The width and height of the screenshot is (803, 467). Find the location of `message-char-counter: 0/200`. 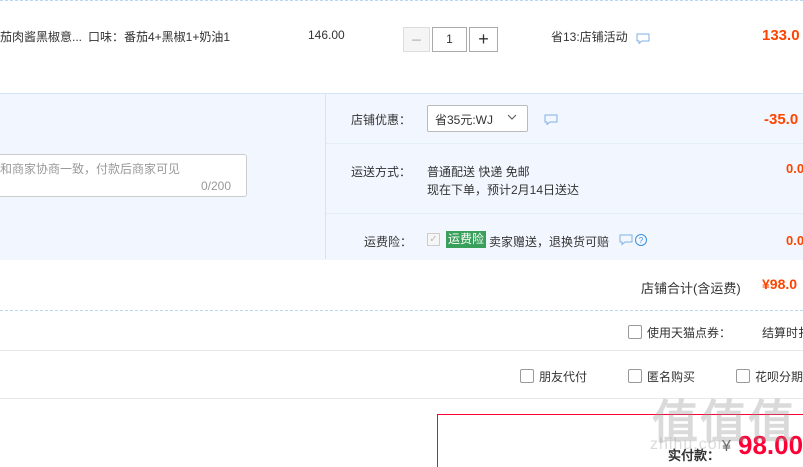

message-char-counter: 0/200 is located at coordinates (216, 186).